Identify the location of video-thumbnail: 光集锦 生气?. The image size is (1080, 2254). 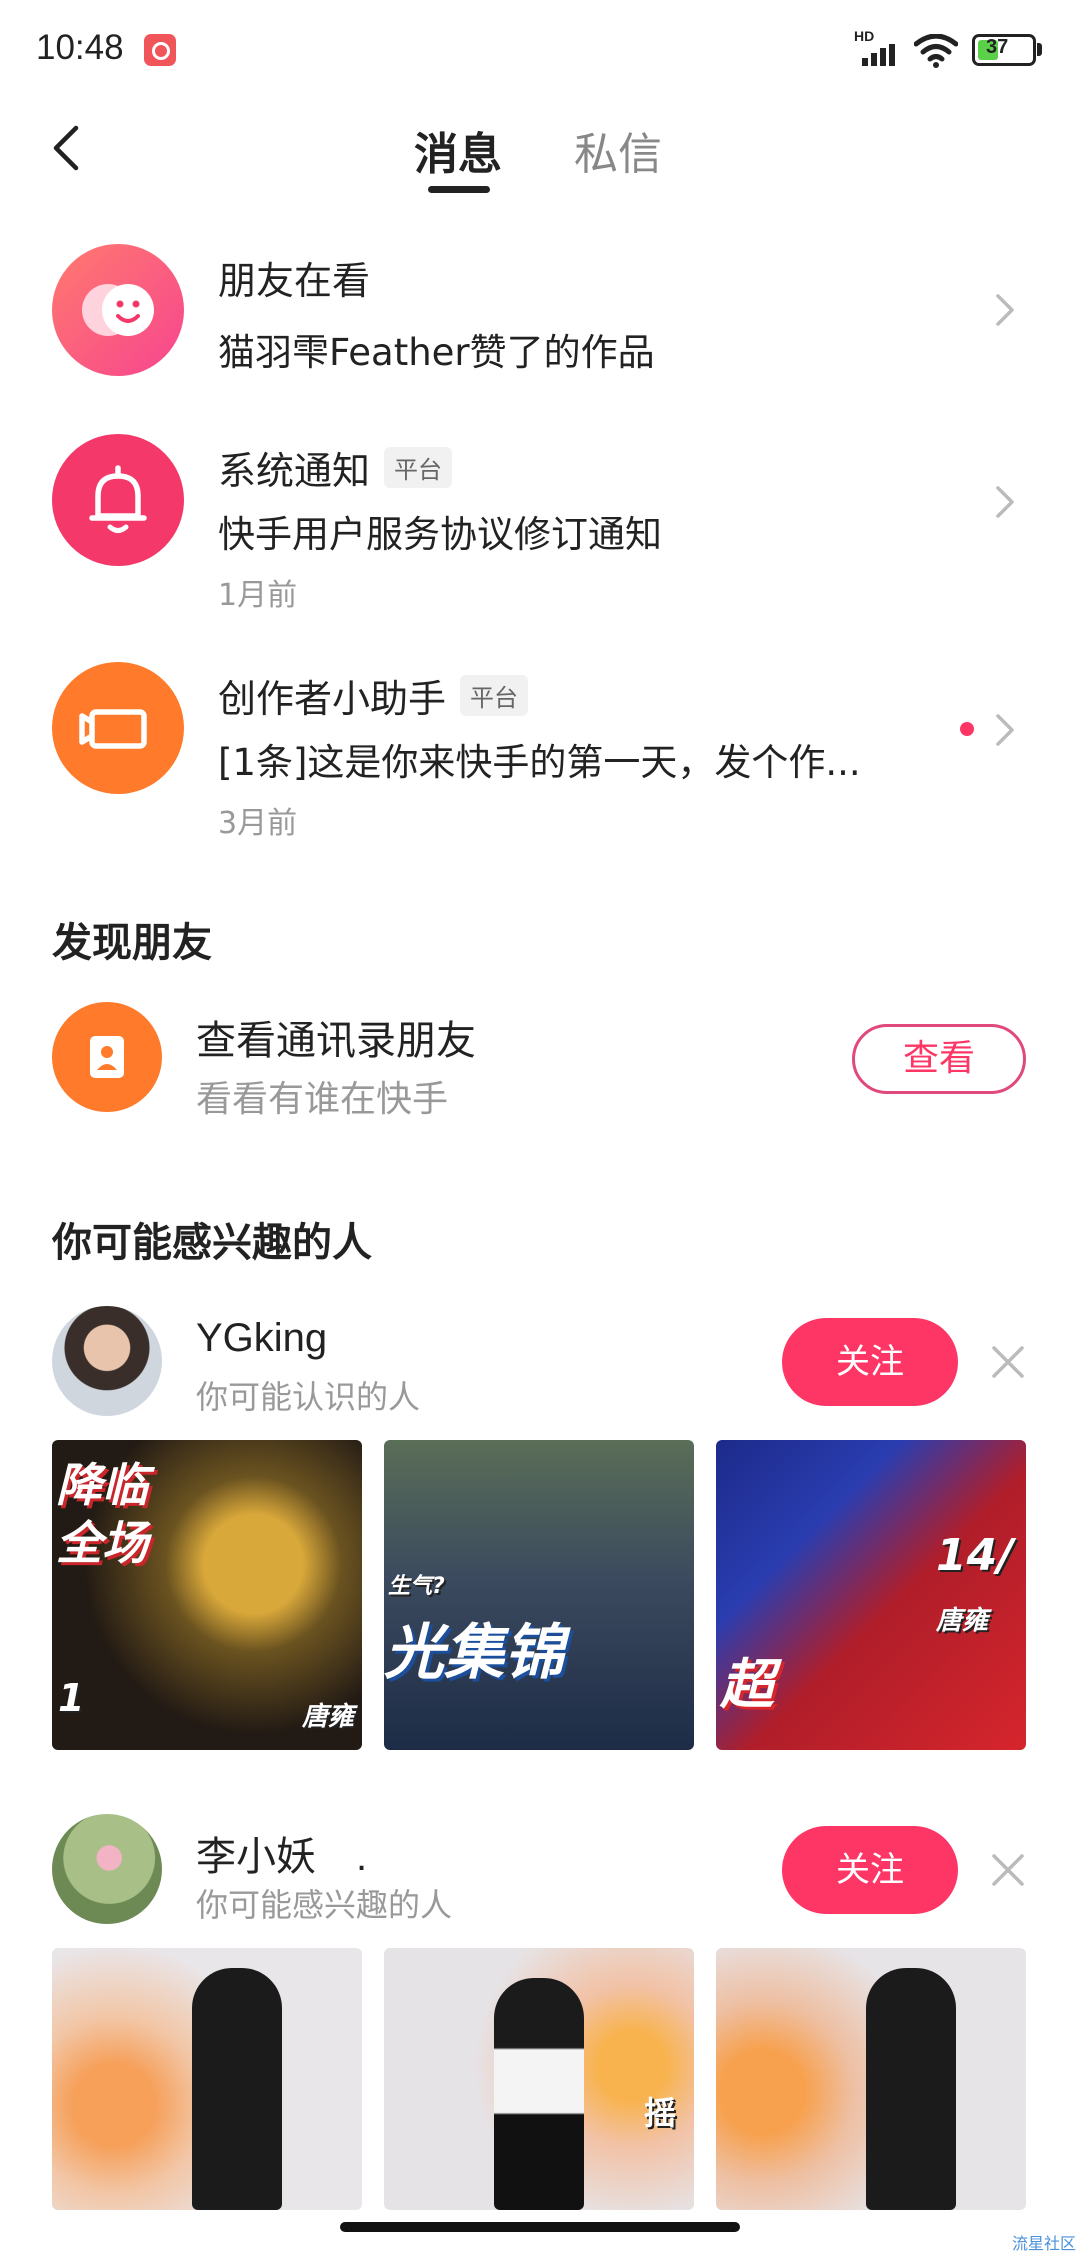
(539, 1595).